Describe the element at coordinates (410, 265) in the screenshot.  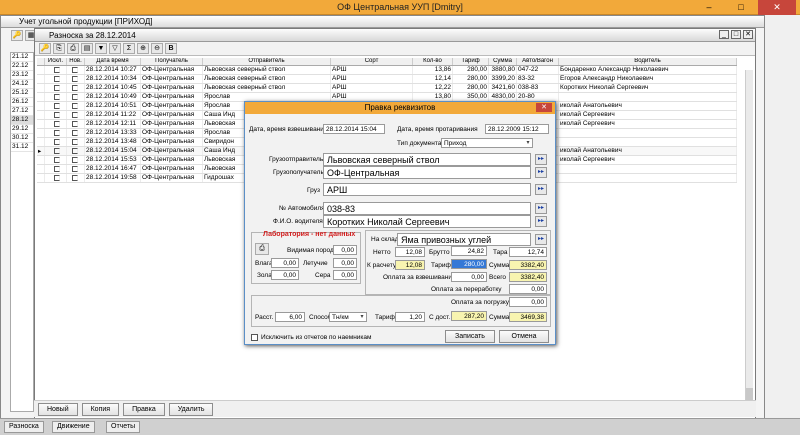
I see `calc-field: 12,08` at that location.